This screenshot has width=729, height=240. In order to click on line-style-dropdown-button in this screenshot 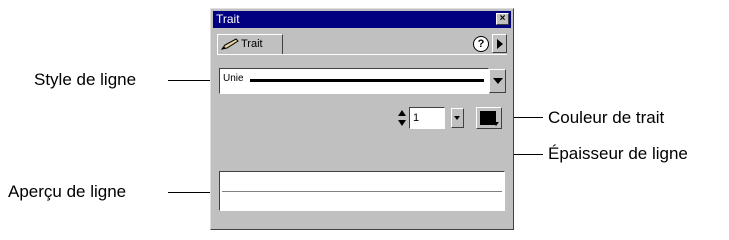, I will do `click(497, 81)`.